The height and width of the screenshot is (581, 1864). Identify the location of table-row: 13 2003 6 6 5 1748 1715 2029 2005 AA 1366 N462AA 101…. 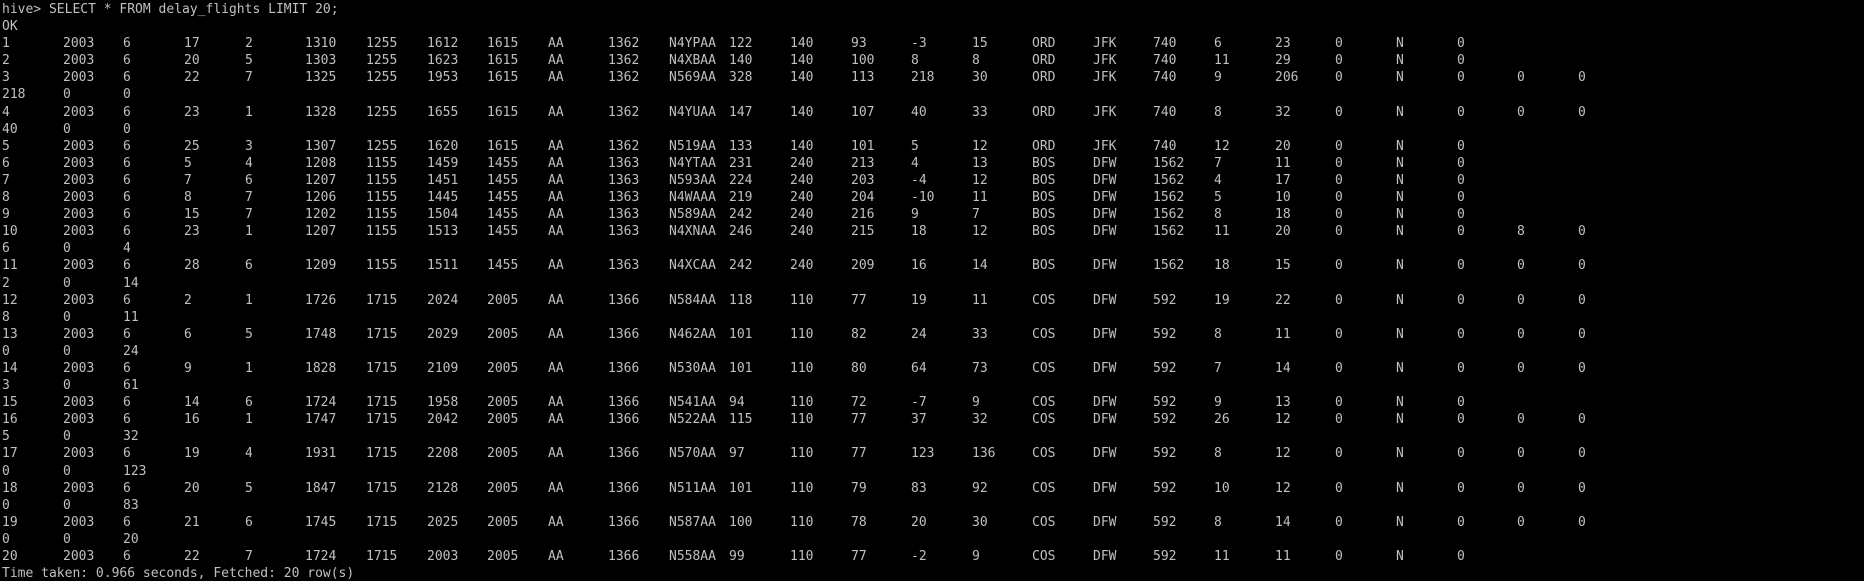
(933, 334).